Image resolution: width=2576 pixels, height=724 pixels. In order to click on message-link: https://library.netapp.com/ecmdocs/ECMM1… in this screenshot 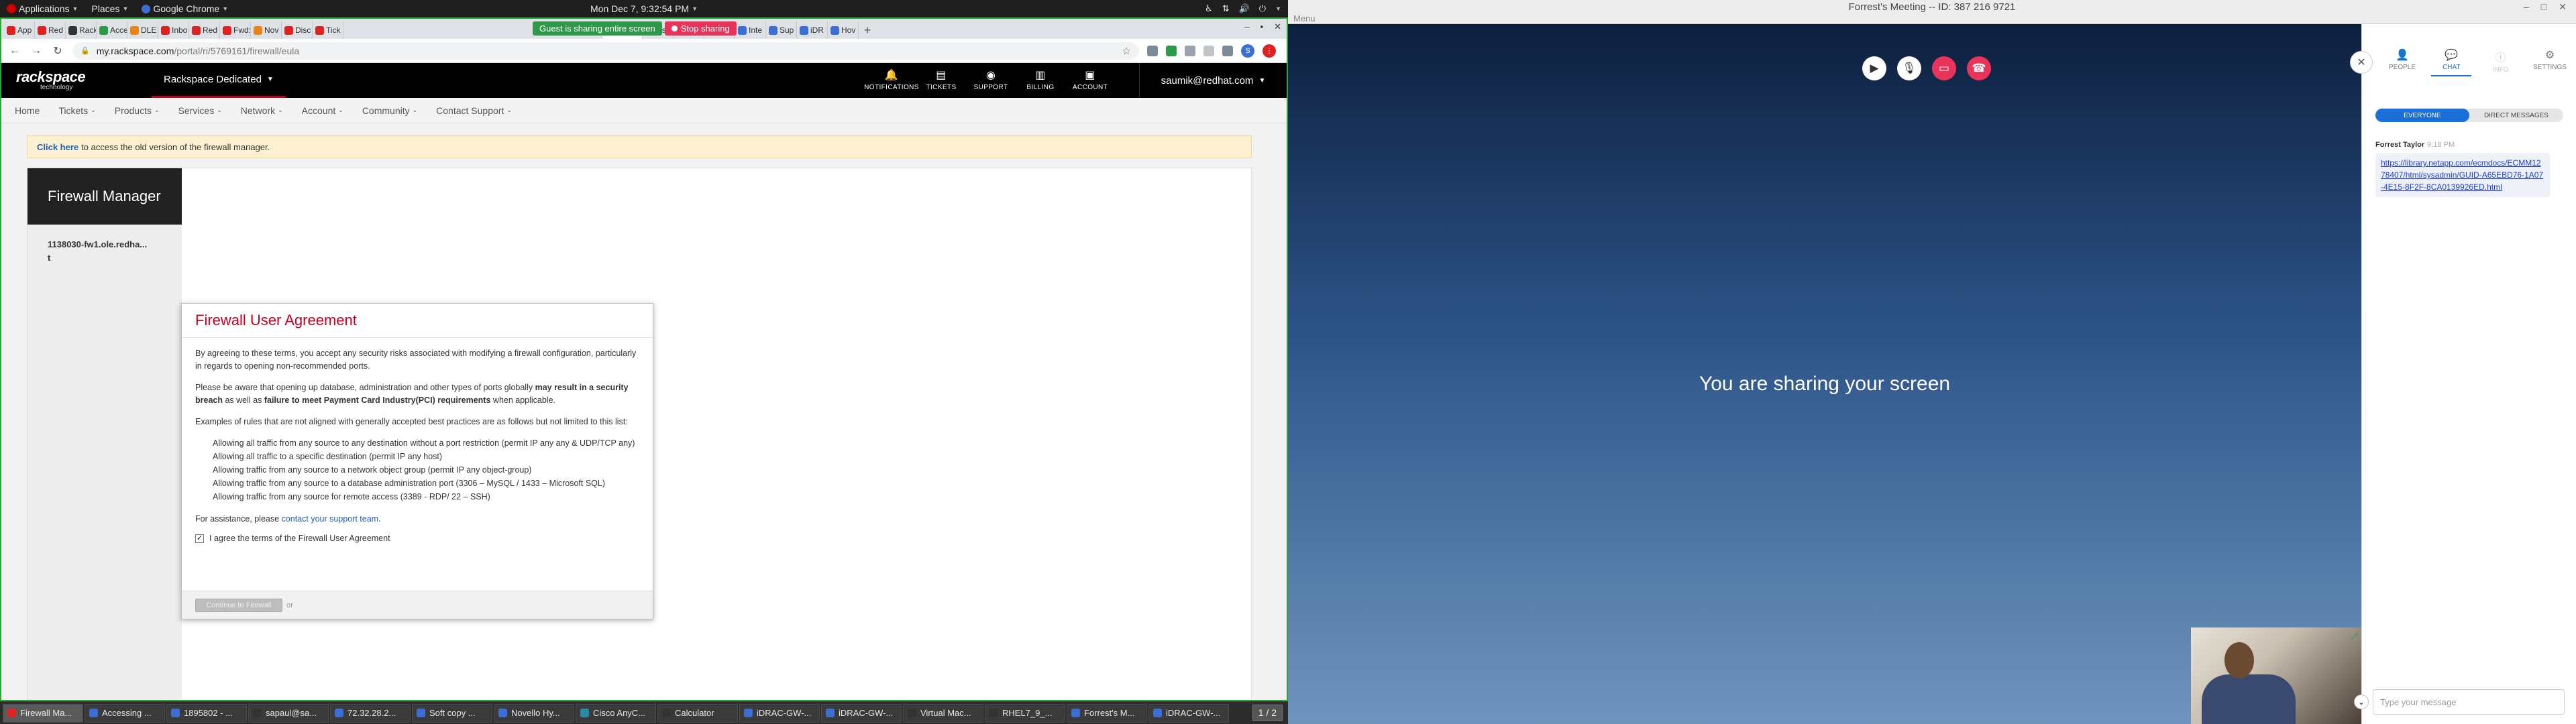, I will do `click(2462, 175)`.